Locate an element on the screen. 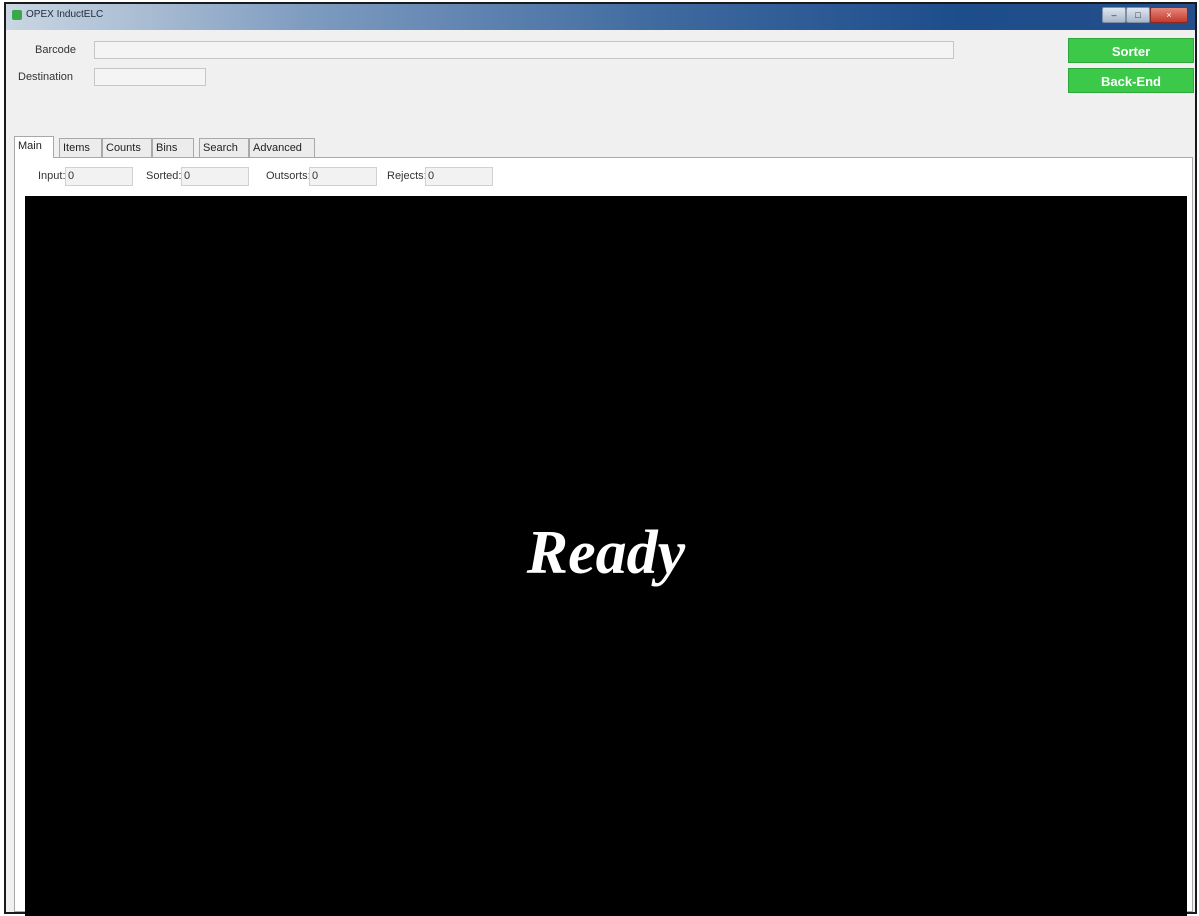  outsorts-count-value: 0 is located at coordinates (343, 176).